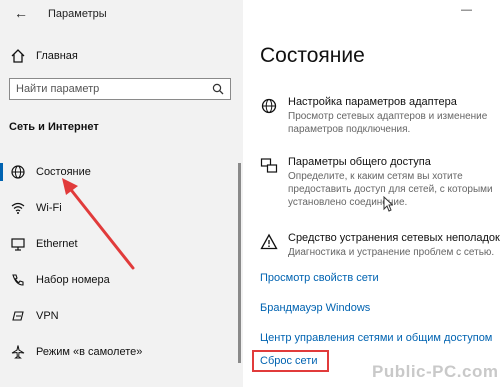  I want to click on sidebar-item-label: Ethernet, so click(57, 244).